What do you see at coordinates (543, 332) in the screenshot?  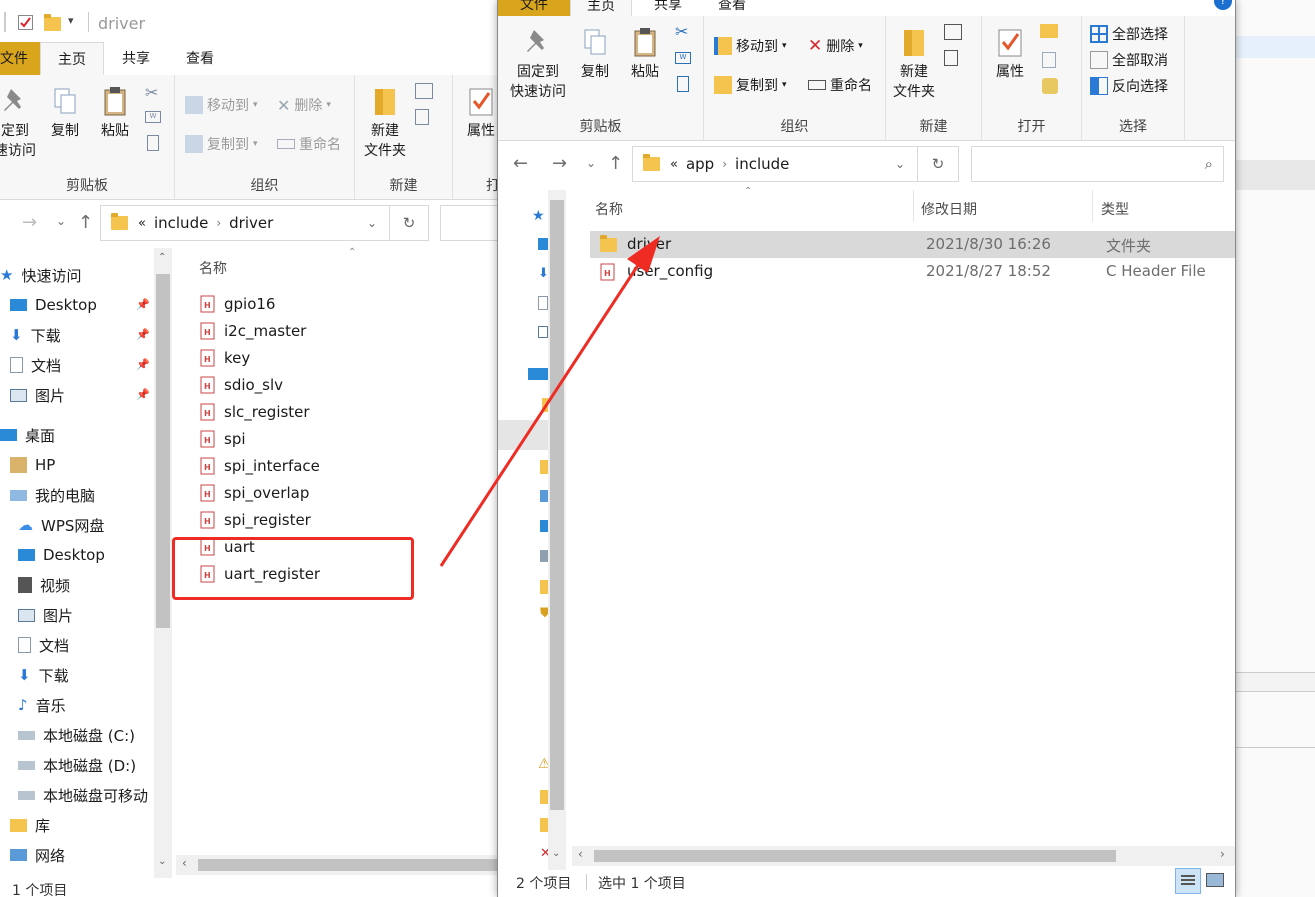 I see `picture-icon` at bounding box center [543, 332].